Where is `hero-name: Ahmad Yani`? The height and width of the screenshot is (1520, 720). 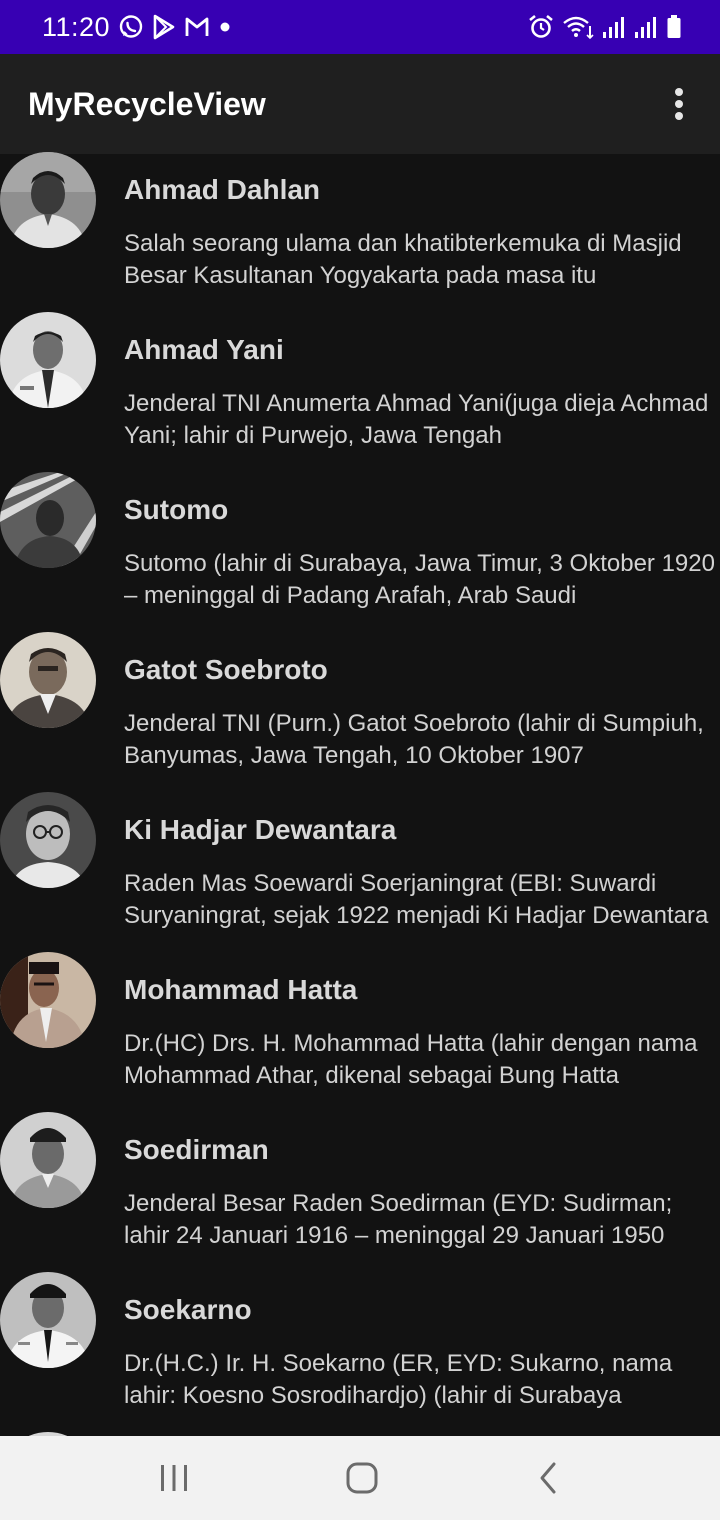
hero-name: Ahmad Yani is located at coordinates (204, 349).